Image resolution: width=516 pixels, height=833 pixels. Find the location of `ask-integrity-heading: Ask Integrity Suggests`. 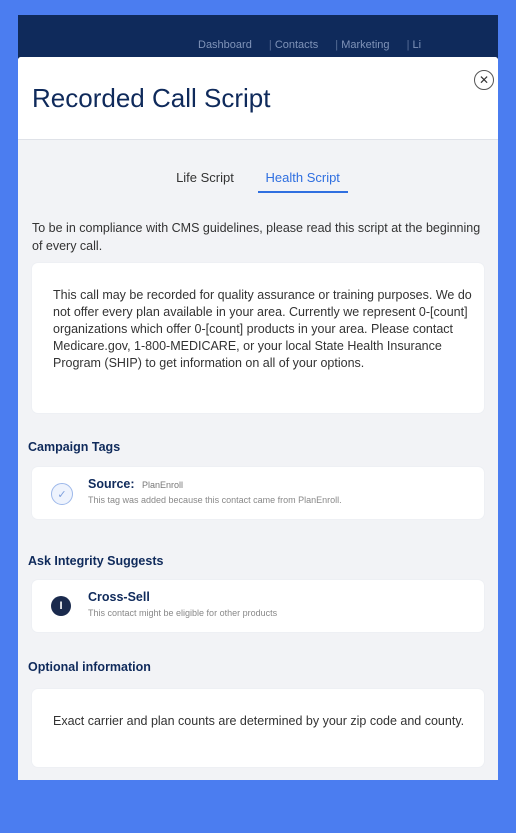

ask-integrity-heading: Ask Integrity Suggests is located at coordinates (96, 561).